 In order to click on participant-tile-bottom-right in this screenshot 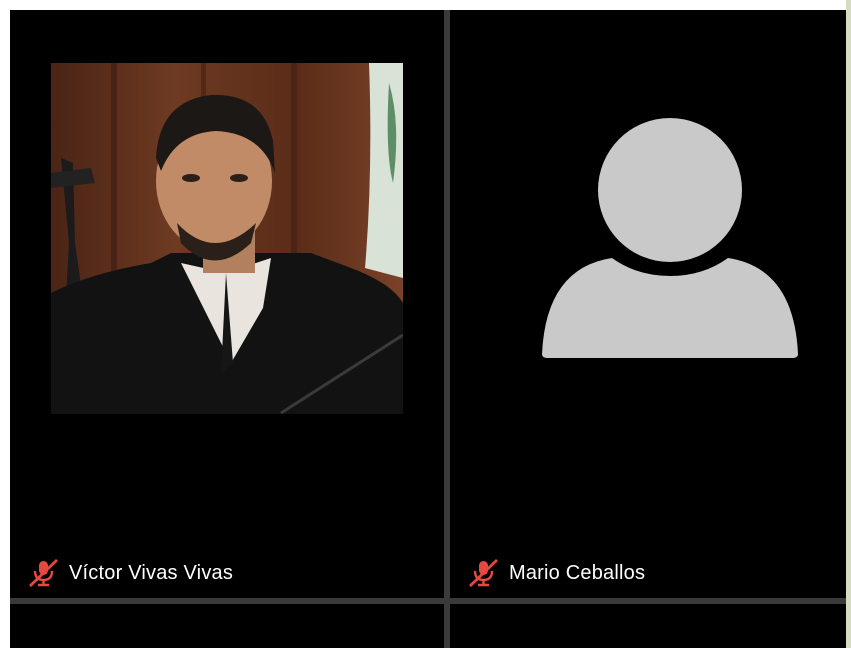, I will do `click(648, 626)`.